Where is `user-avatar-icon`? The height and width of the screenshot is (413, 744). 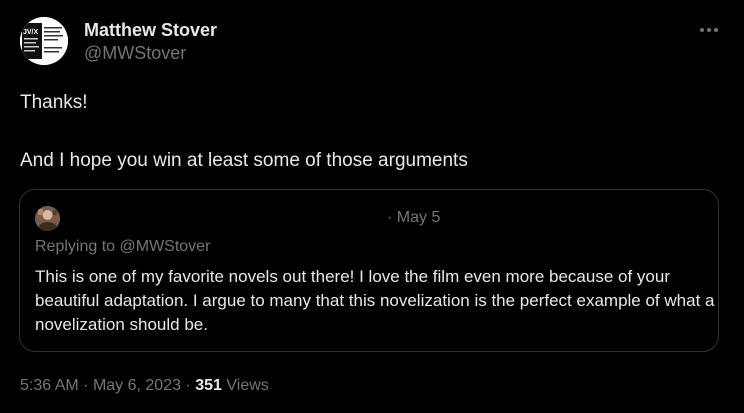 user-avatar-icon is located at coordinates (47, 218).